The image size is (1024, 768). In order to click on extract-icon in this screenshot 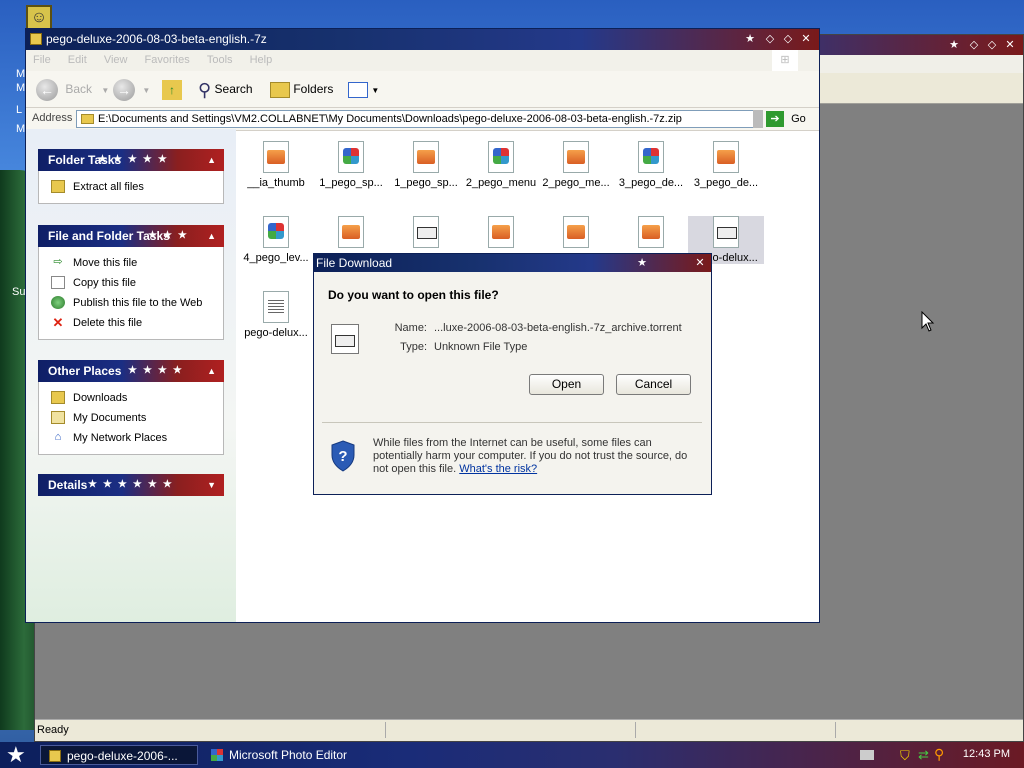, I will do `click(58, 186)`.